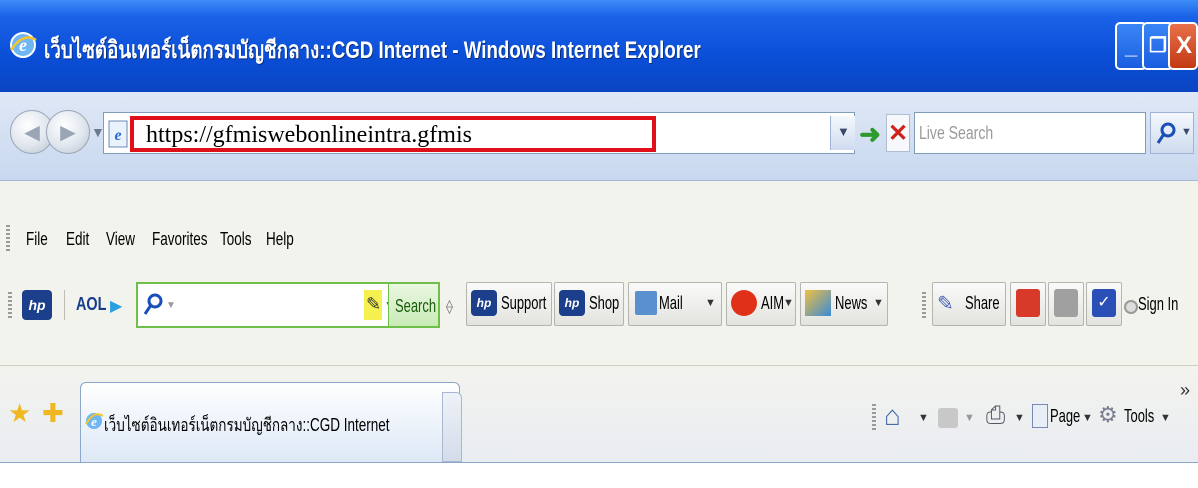 This screenshot has height=488, width=1198. Describe the element at coordinates (1030, 133) in the screenshot. I see `live-search-input: Live Search` at that location.